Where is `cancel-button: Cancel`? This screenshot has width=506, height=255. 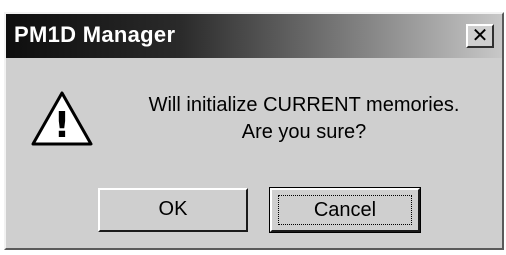 cancel-button: Cancel is located at coordinates (345, 210).